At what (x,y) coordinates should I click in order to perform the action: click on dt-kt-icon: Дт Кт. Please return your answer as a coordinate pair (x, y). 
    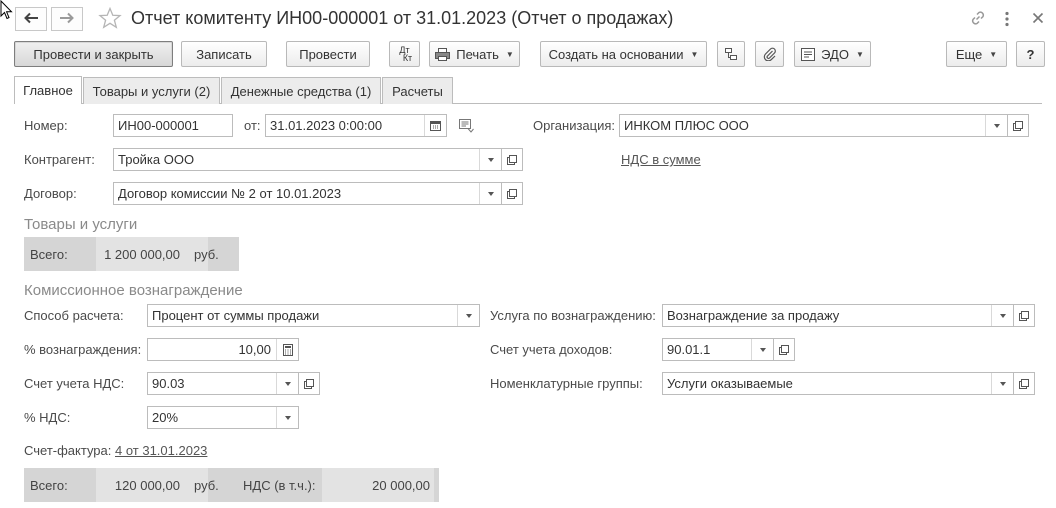
    Looking at the image, I should click on (404, 54).